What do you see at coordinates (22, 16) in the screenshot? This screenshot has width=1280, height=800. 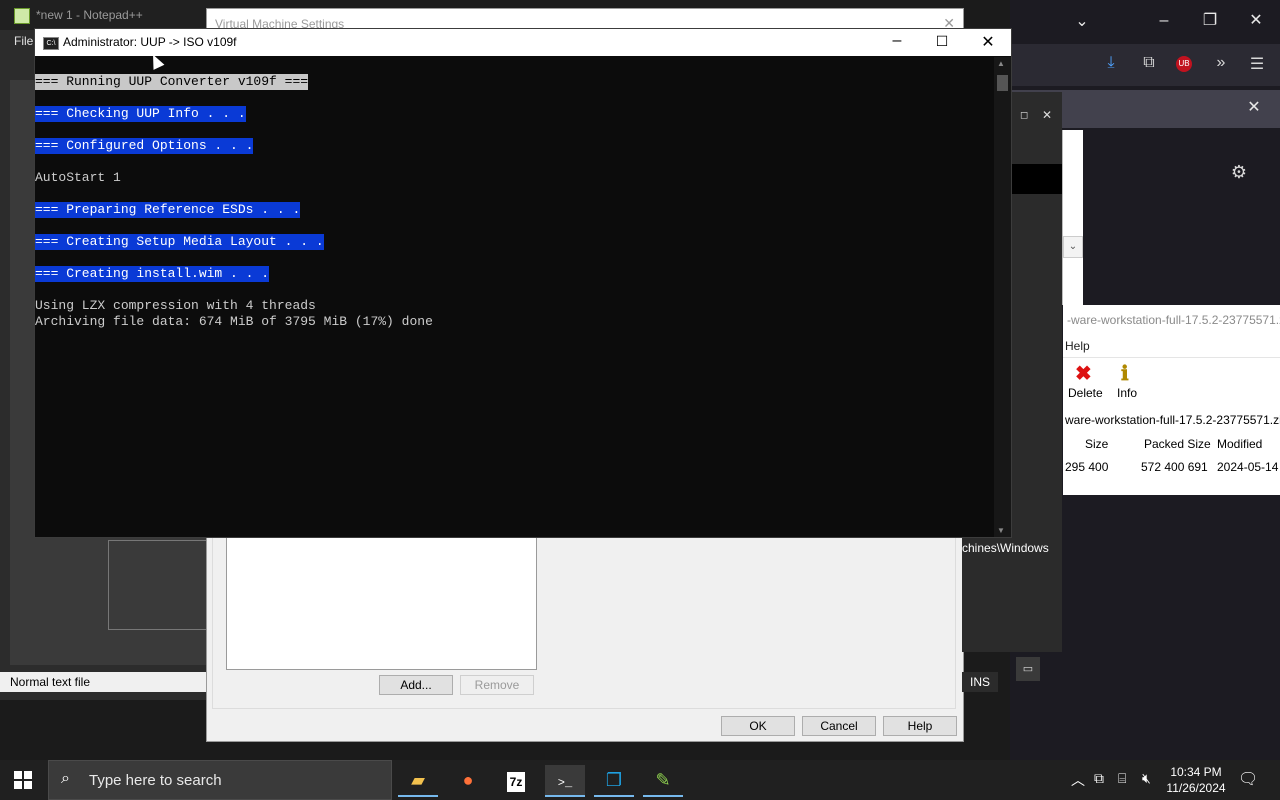 I see `notepad-app-icon` at bounding box center [22, 16].